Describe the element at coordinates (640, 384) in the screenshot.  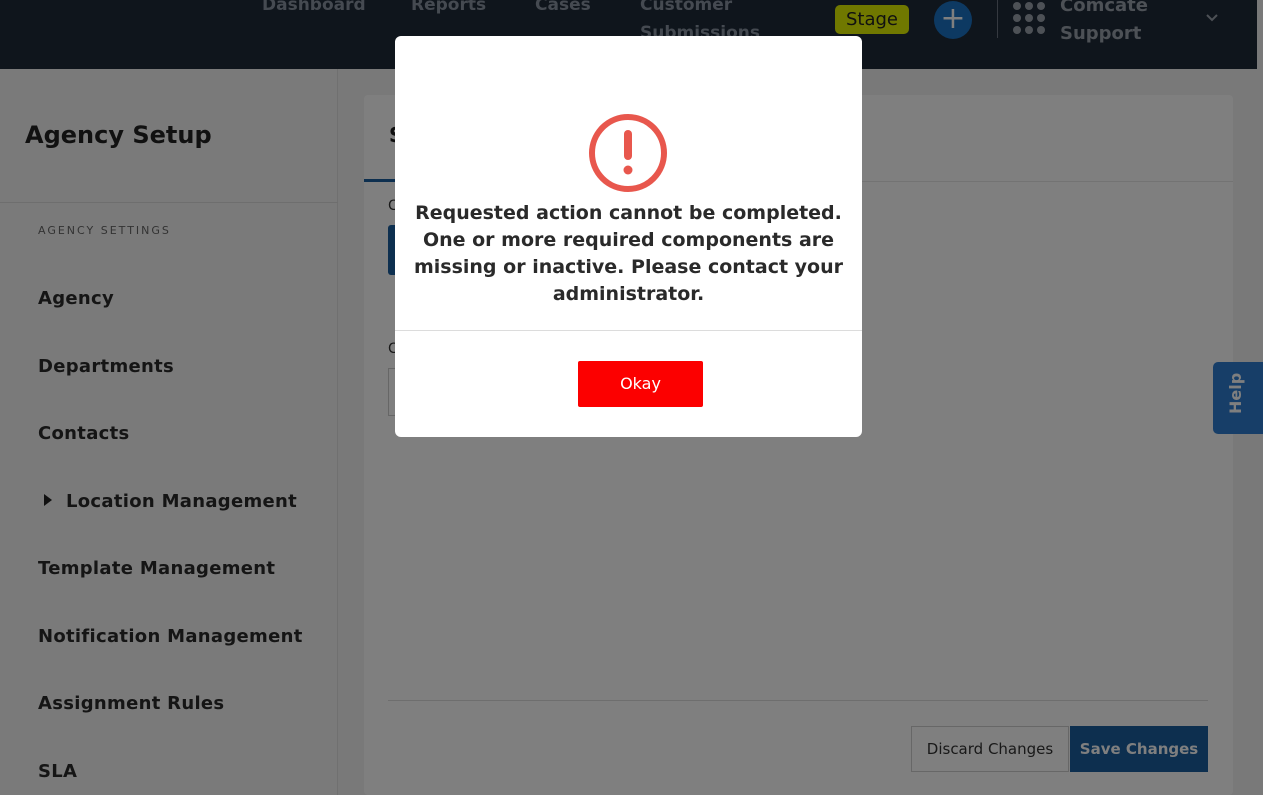
I see `okay-button: Okay` at that location.